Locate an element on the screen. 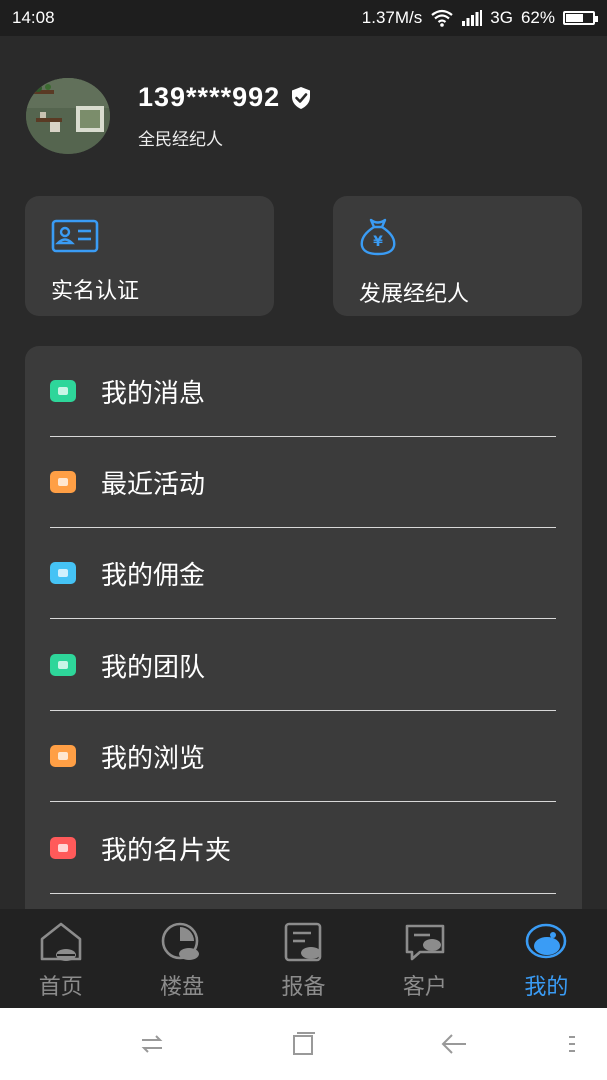 The height and width of the screenshot is (1080, 607). tab-home: 首页 is located at coordinates (60, 958).